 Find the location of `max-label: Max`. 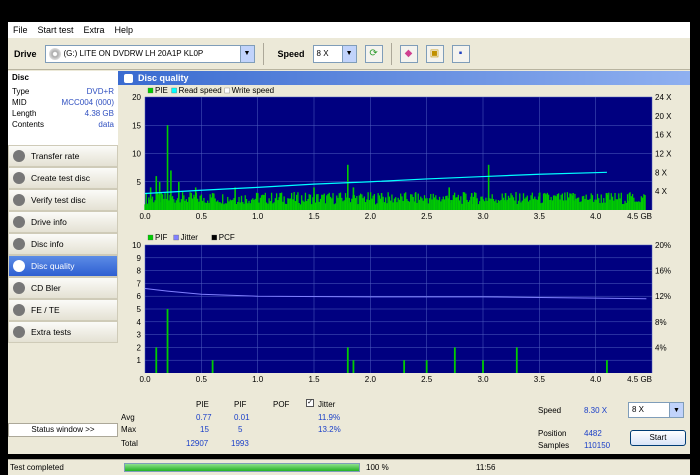

max-label: Max is located at coordinates (129, 429).